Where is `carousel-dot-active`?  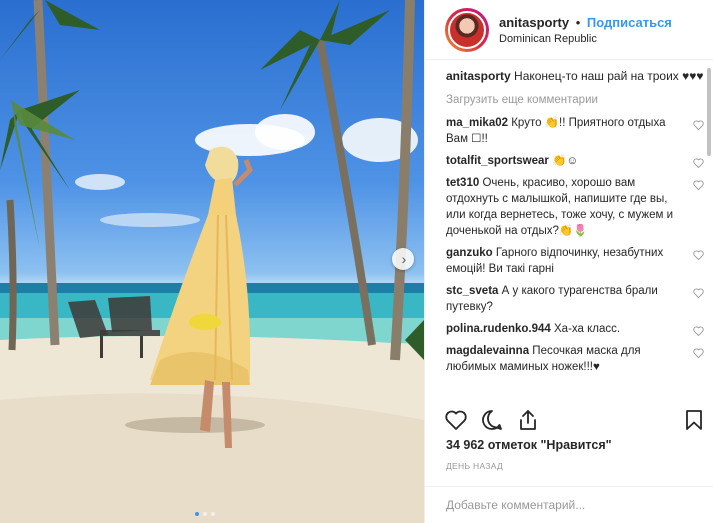
carousel-dot-active is located at coordinates (197, 514).